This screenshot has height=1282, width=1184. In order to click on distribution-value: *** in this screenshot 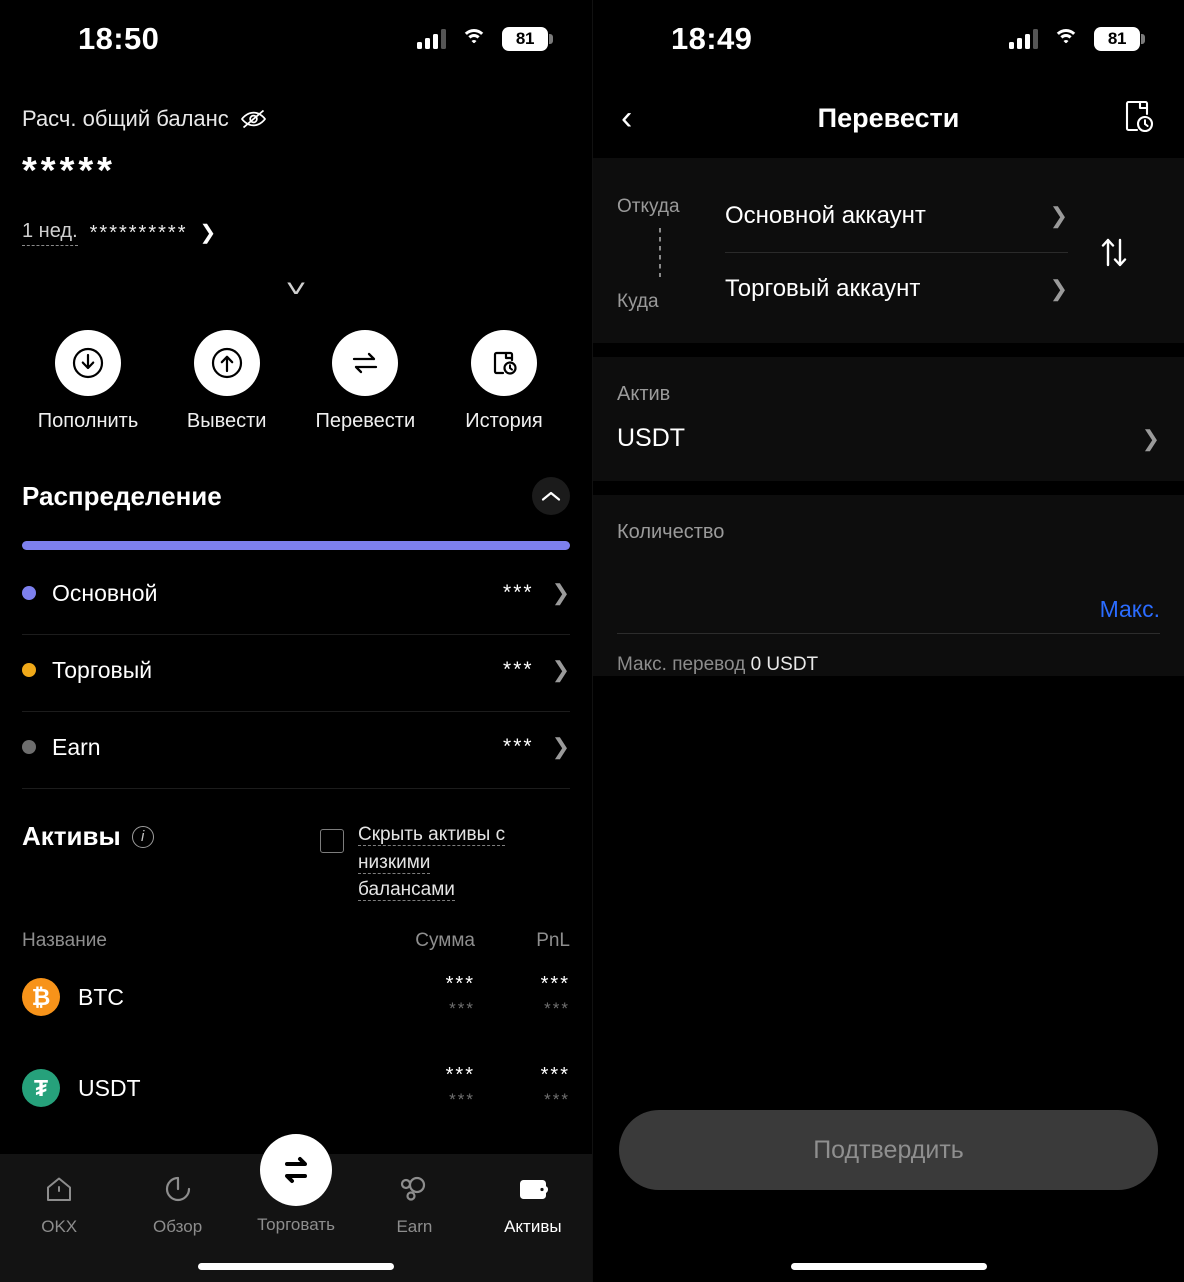, I will do `click(518, 746)`.